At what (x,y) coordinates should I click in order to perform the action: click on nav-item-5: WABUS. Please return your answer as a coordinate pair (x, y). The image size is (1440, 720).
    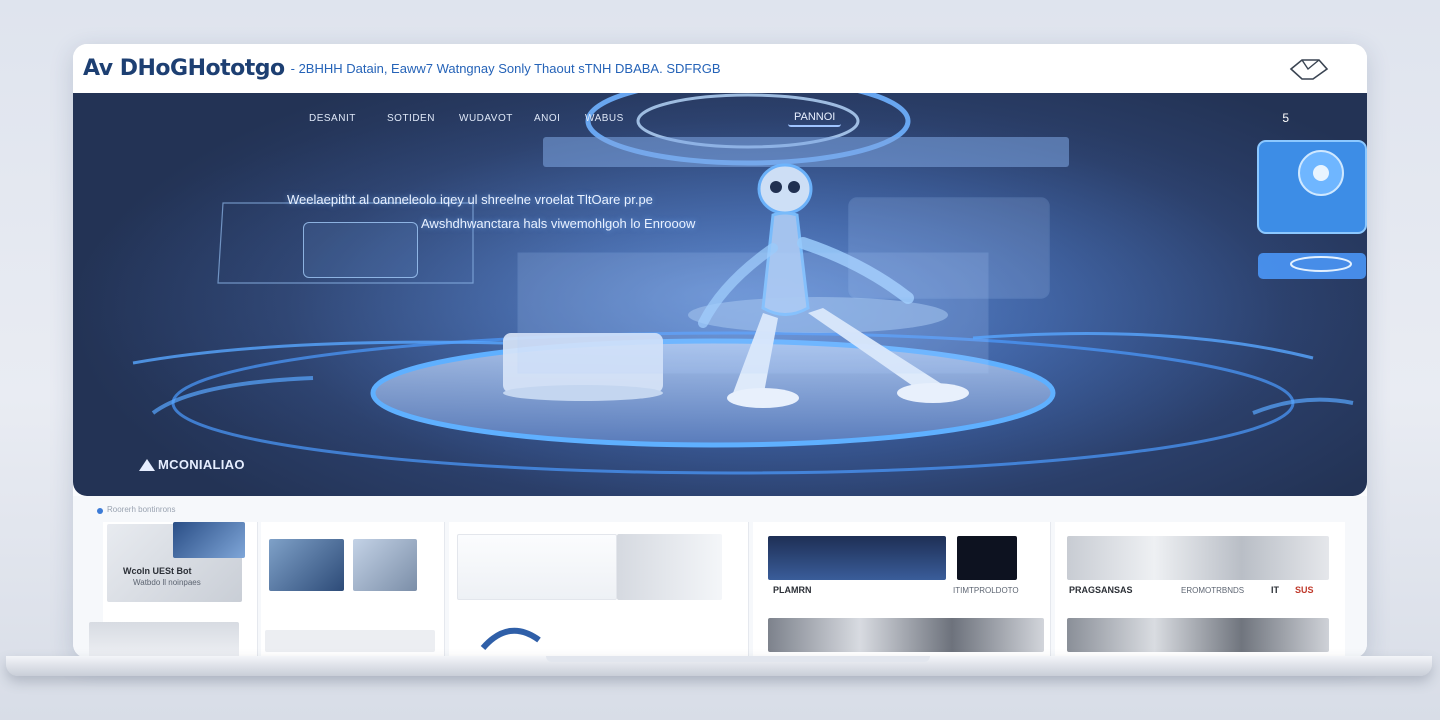
    Looking at the image, I should click on (615, 118).